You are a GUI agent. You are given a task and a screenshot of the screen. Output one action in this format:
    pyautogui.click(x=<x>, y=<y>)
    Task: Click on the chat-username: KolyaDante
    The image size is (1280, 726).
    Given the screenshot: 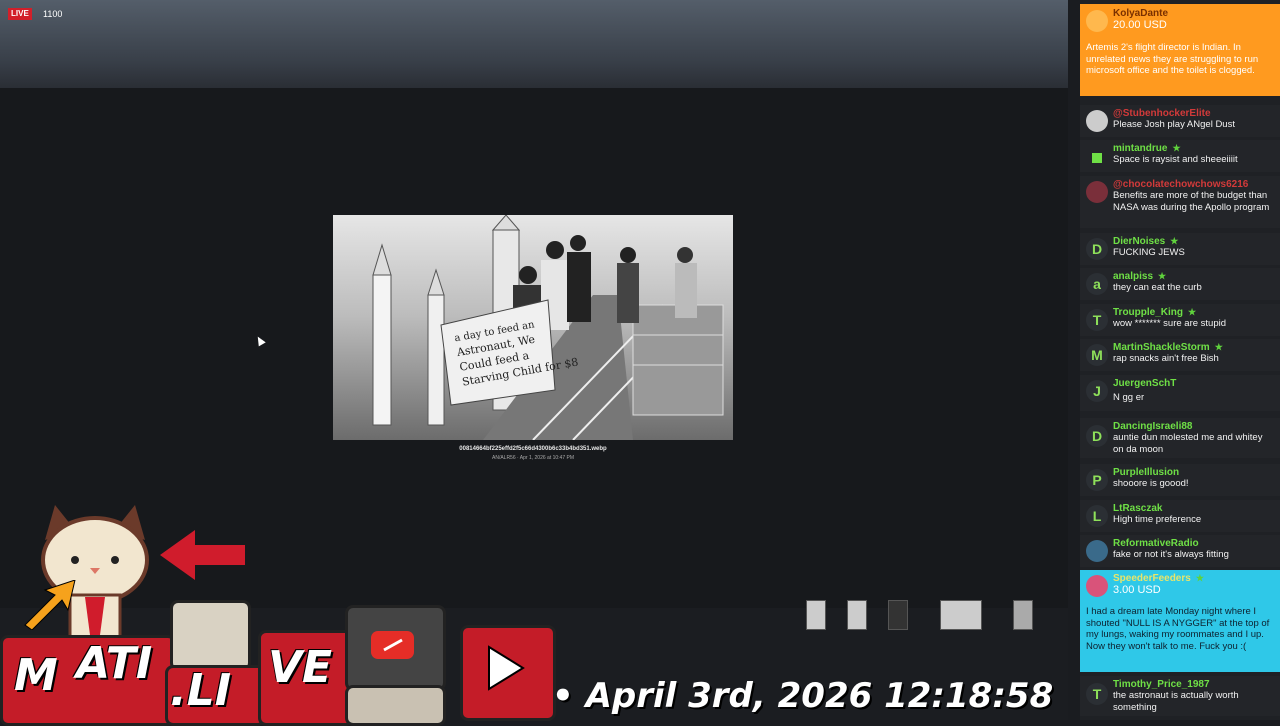 What is the action you would take?
    pyautogui.click(x=1140, y=13)
    